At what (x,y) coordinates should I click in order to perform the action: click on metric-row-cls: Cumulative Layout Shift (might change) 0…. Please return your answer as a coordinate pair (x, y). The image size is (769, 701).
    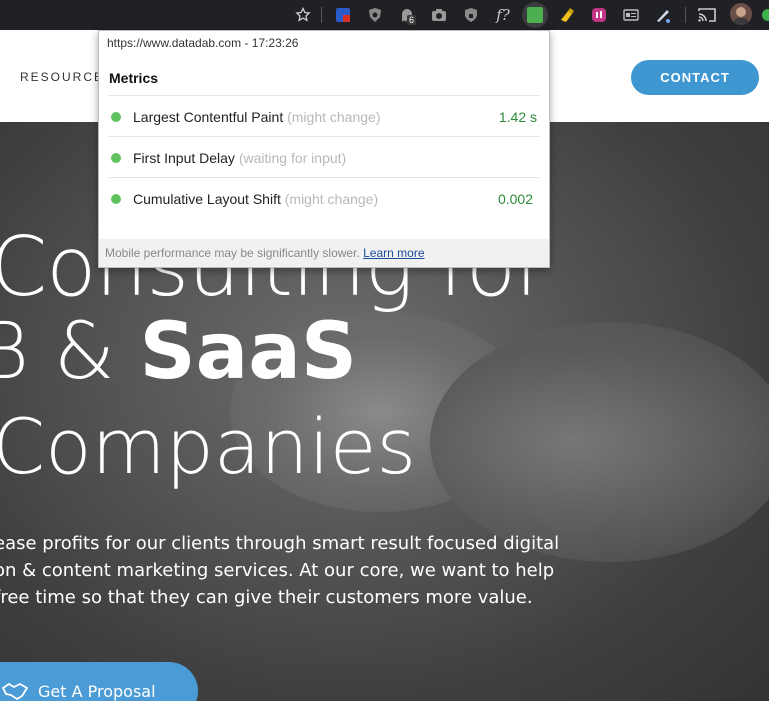
    Looking at the image, I should click on (324, 199).